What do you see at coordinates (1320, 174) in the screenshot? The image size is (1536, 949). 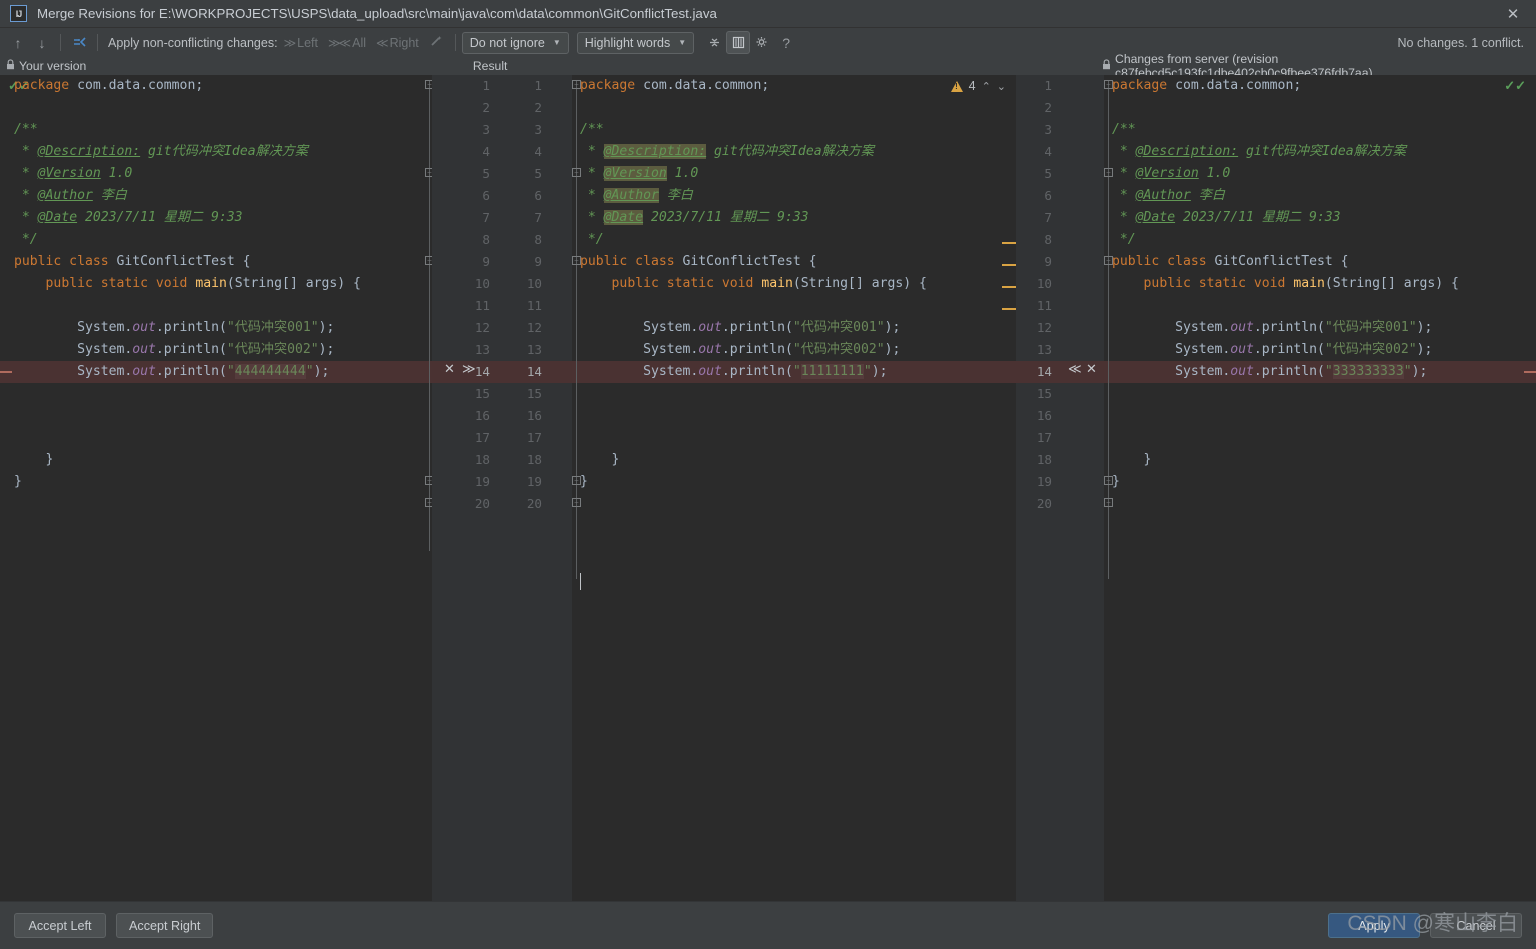 I see `code-line: * @Version 1.0` at bounding box center [1320, 174].